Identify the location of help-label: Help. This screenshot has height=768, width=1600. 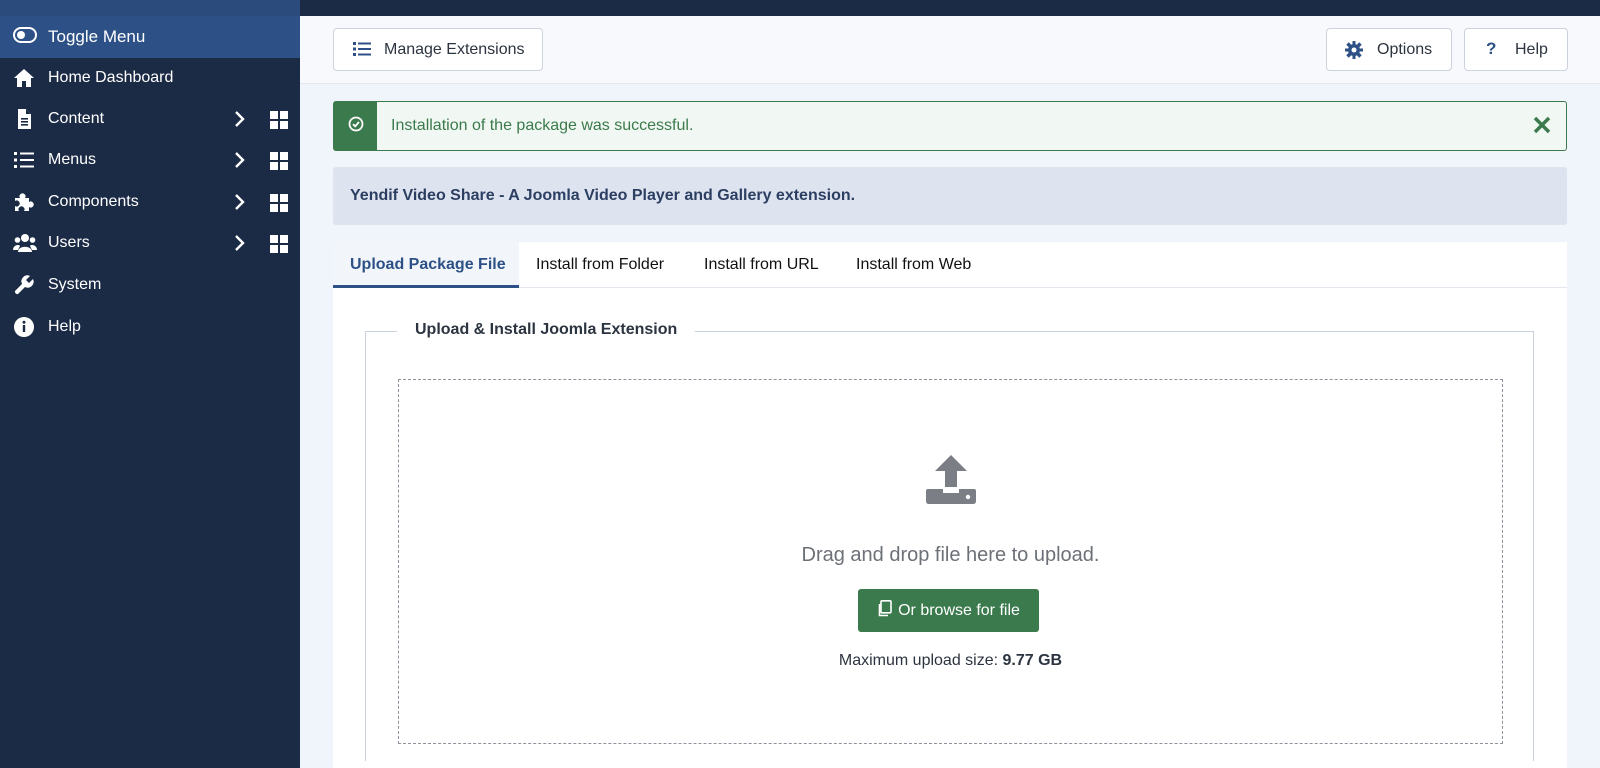
(1531, 49).